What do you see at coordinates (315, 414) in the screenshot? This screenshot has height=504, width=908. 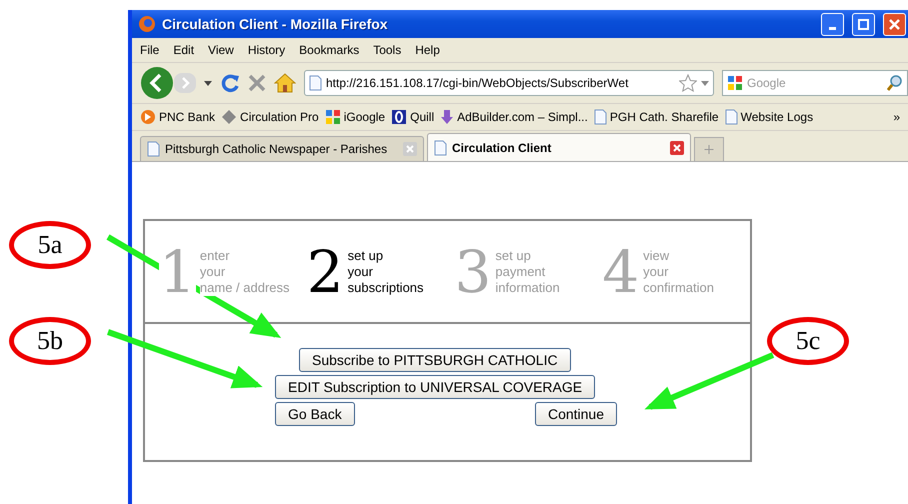 I see `go-back-button: Go Back` at bounding box center [315, 414].